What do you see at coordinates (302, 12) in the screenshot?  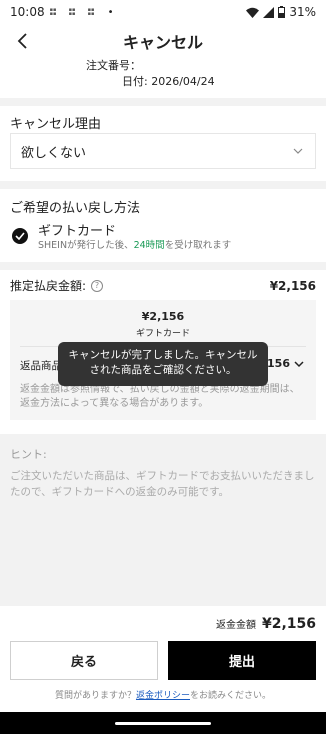 I see `battery-percent: 31%` at bounding box center [302, 12].